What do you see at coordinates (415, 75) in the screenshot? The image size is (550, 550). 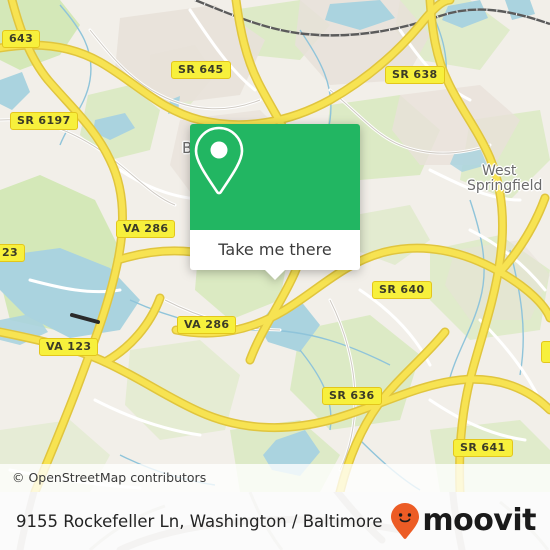 I see `road-shield: SR 638` at bounding box center [415, 75].